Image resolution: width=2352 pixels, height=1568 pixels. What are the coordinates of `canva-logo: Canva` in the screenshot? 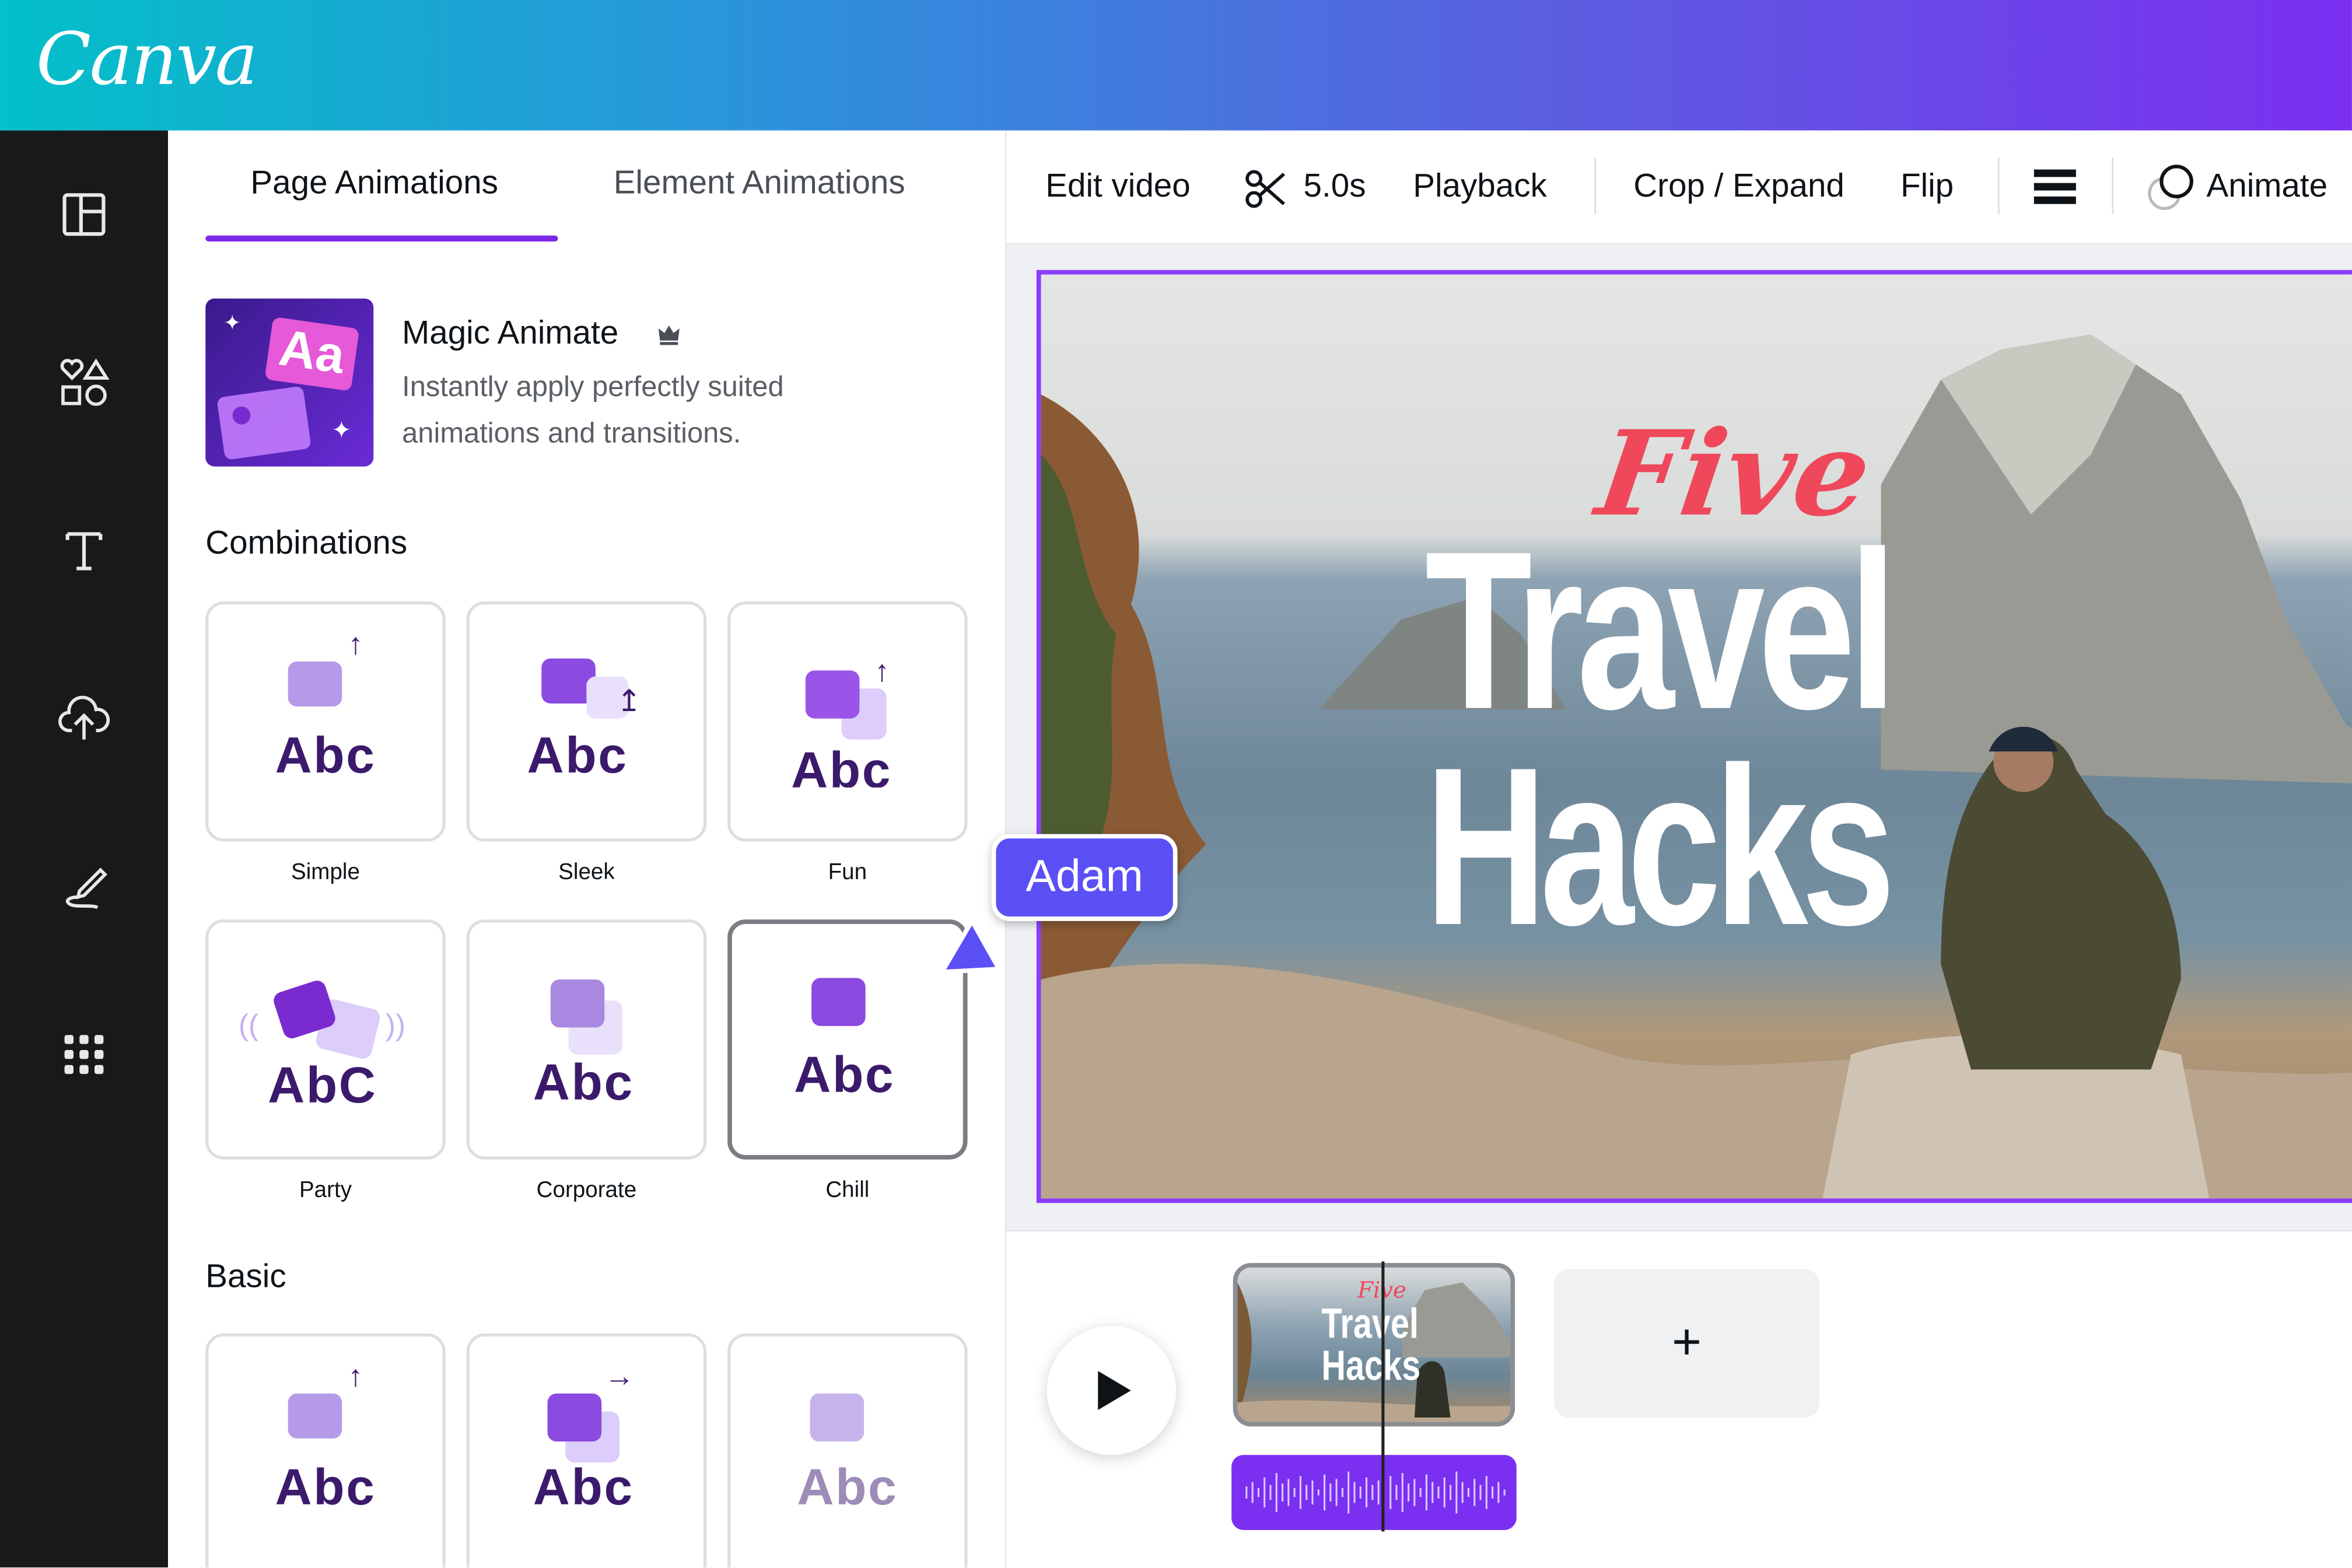 It's located at (147, 60).